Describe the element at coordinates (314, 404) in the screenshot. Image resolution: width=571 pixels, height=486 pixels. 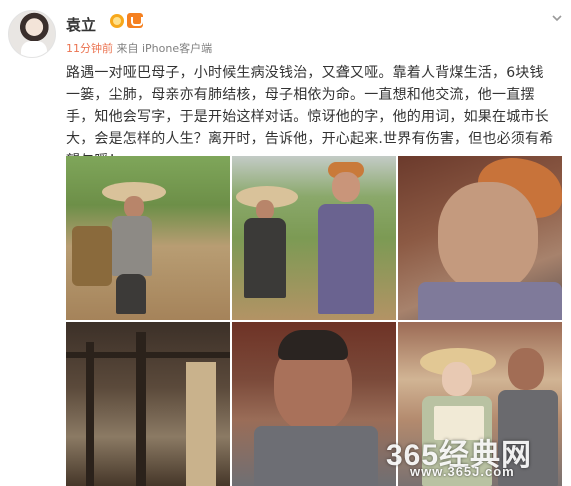
I see `photo-son-portrait` at that location.